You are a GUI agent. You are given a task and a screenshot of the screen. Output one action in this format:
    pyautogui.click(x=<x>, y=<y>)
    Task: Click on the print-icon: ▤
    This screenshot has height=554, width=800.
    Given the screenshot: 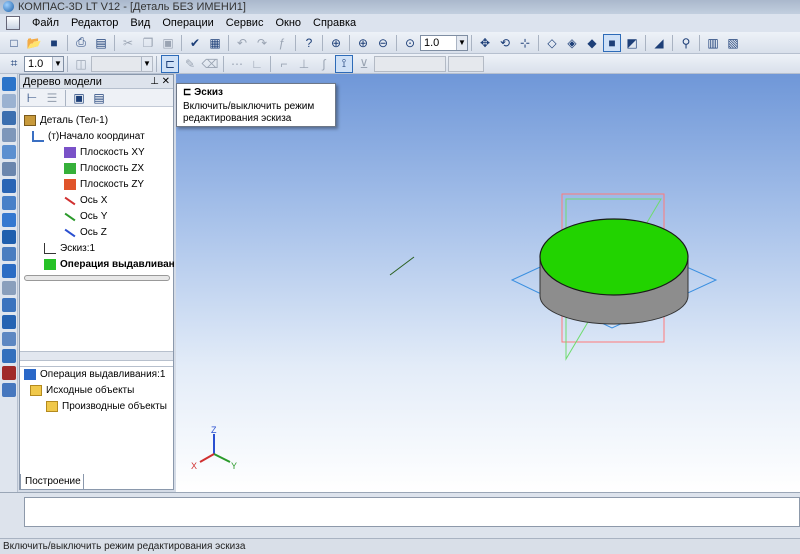 What is the action you would take?
    pyautogui.click(x=101, y=43)
    